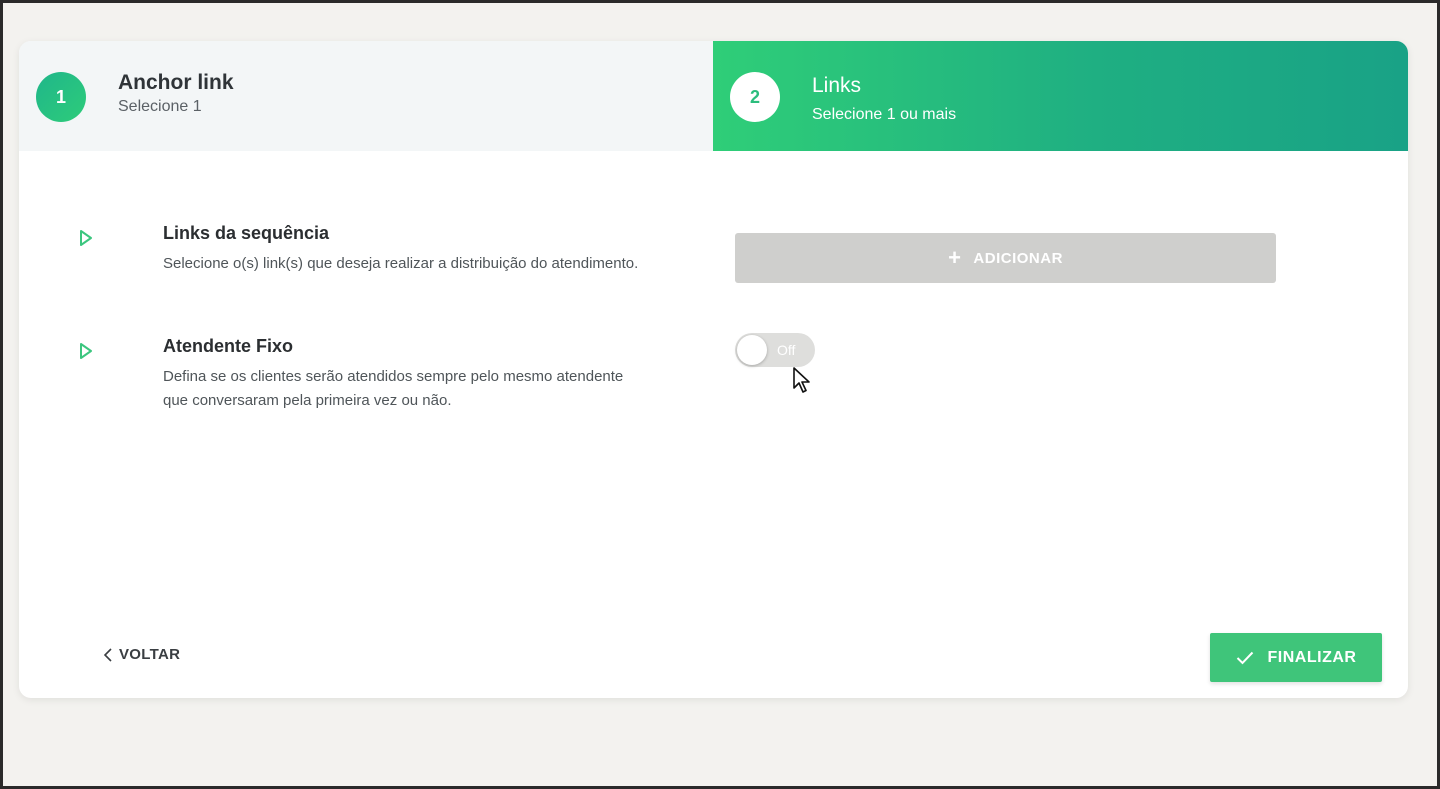 The height and width of the screenshot is (789, 1440). What do you see at coordinates (801, 380) in the screenshot?
I see `mouse-pointer-icon` at bounding box center [801, 380].